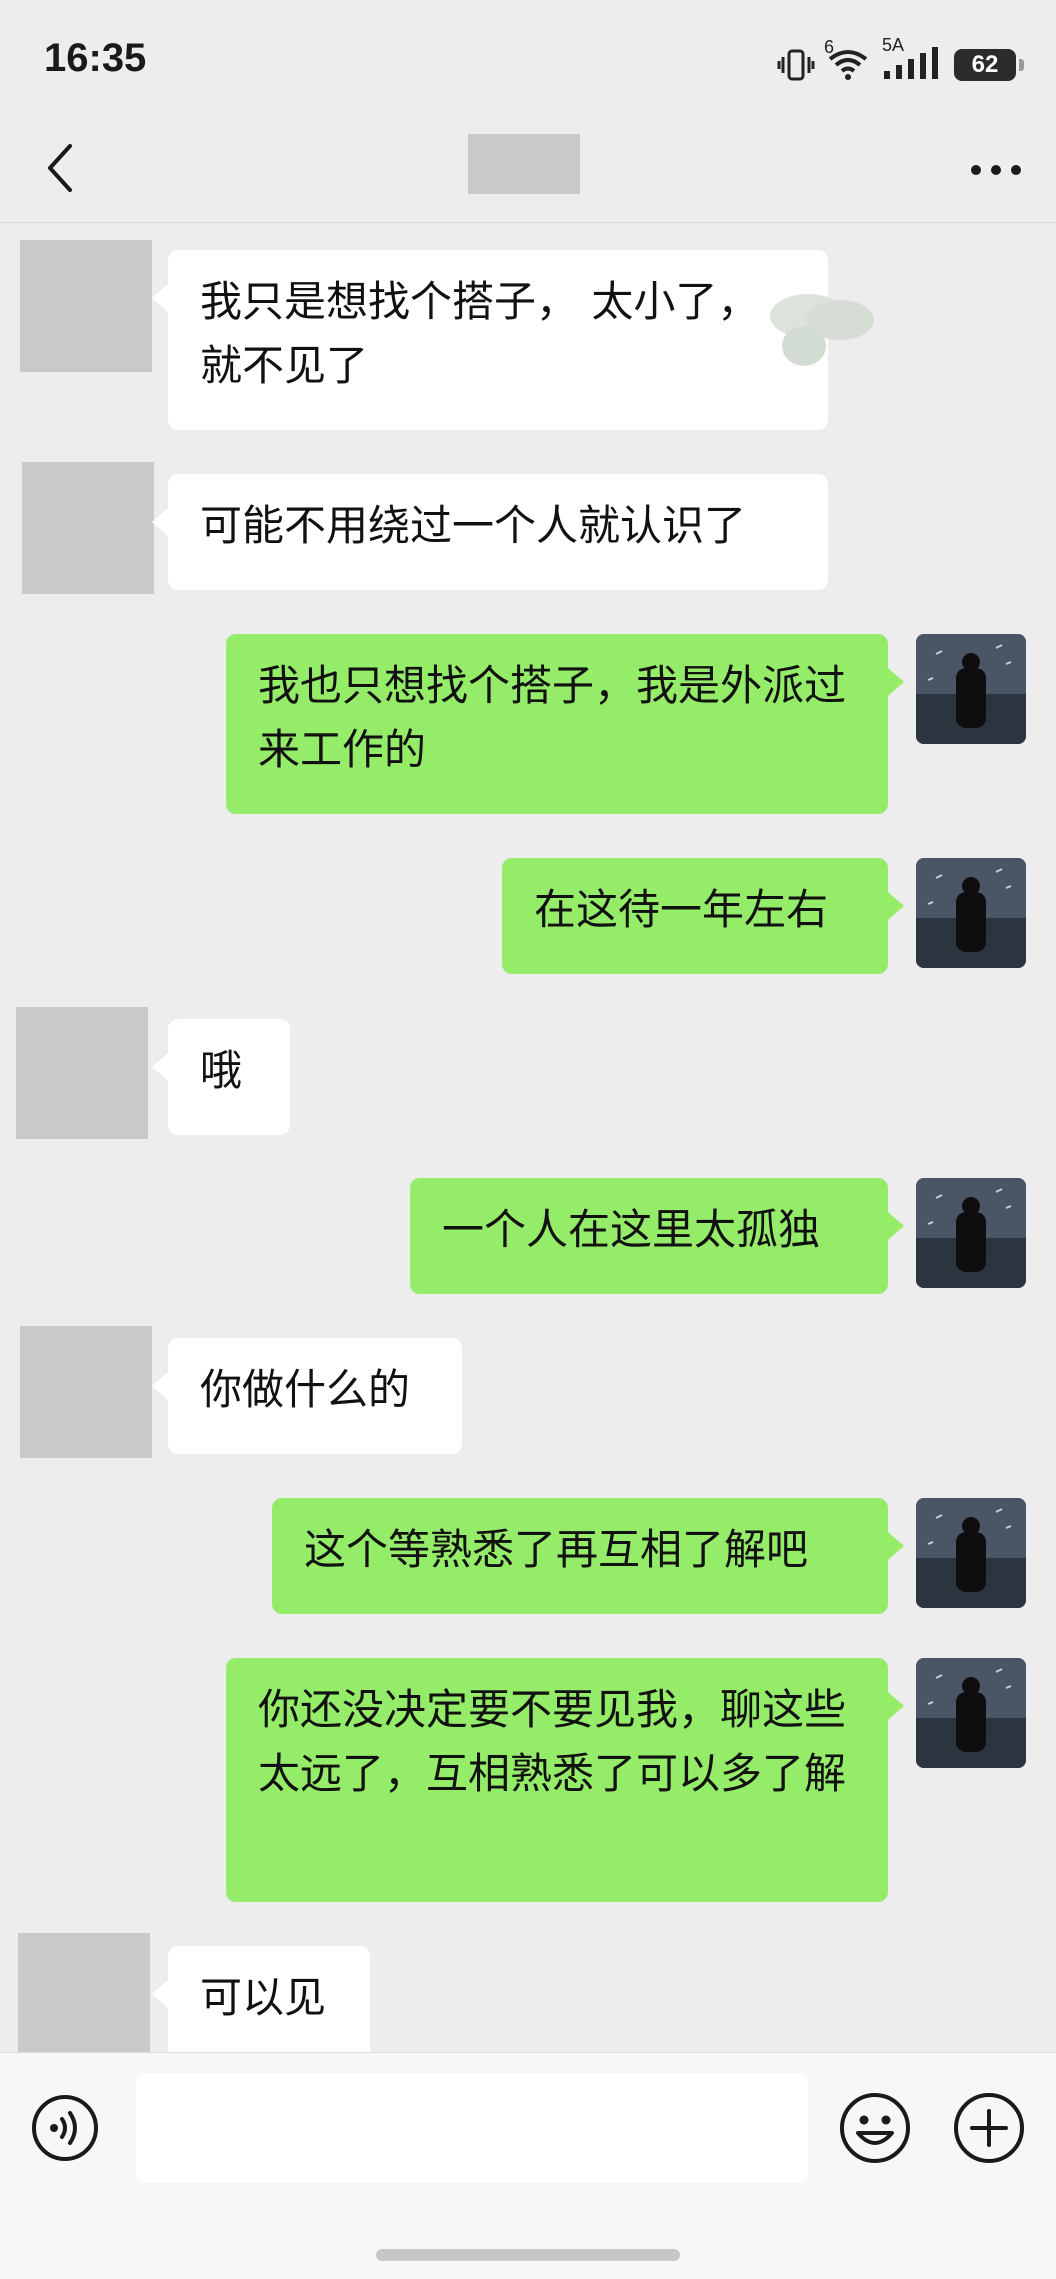 The image size is (1056, 2279). Describe the element at coordinates (472, 2128) in the screenshot. I see `message-input` at that location.